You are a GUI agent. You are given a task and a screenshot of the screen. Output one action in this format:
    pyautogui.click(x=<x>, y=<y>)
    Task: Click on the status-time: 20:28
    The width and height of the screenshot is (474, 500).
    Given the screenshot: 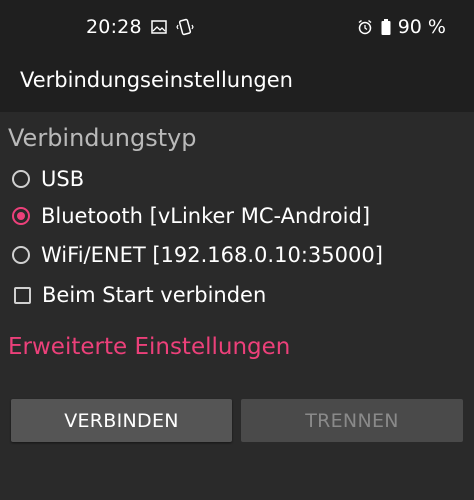 What is the action you would take?
    pyautogui.click(x=114, y=27)
    